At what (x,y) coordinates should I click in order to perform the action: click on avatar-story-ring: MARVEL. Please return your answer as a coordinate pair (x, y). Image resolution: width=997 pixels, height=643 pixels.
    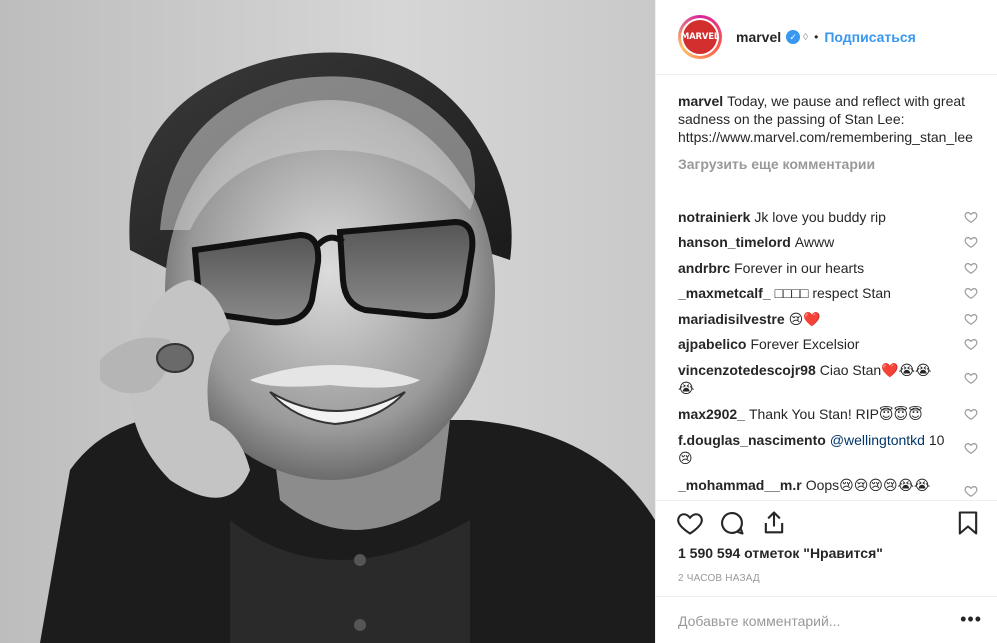
    Looking at the image, I should click on (700, 37).